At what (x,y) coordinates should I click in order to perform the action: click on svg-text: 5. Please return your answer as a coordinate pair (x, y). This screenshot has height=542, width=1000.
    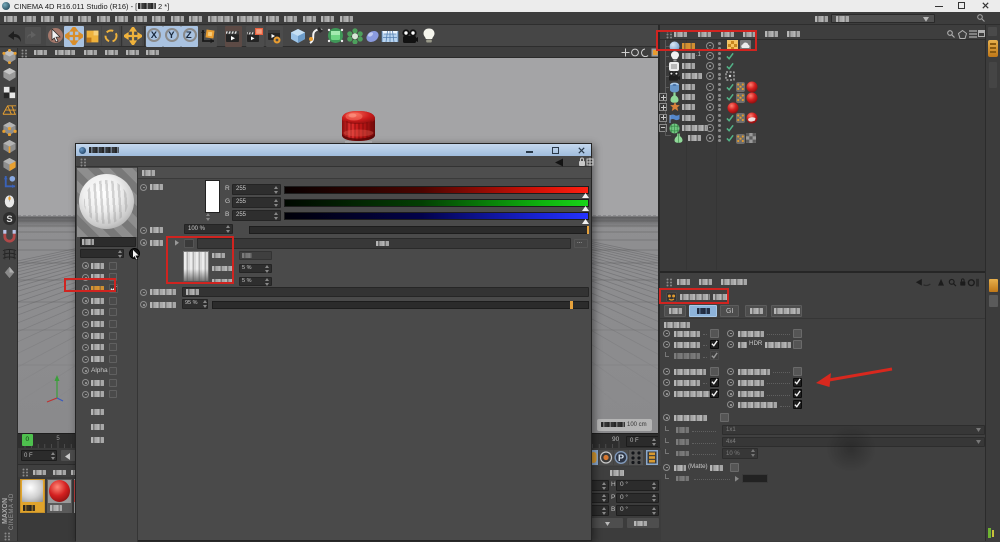
    Looking at the image, I should click on (58, 439).